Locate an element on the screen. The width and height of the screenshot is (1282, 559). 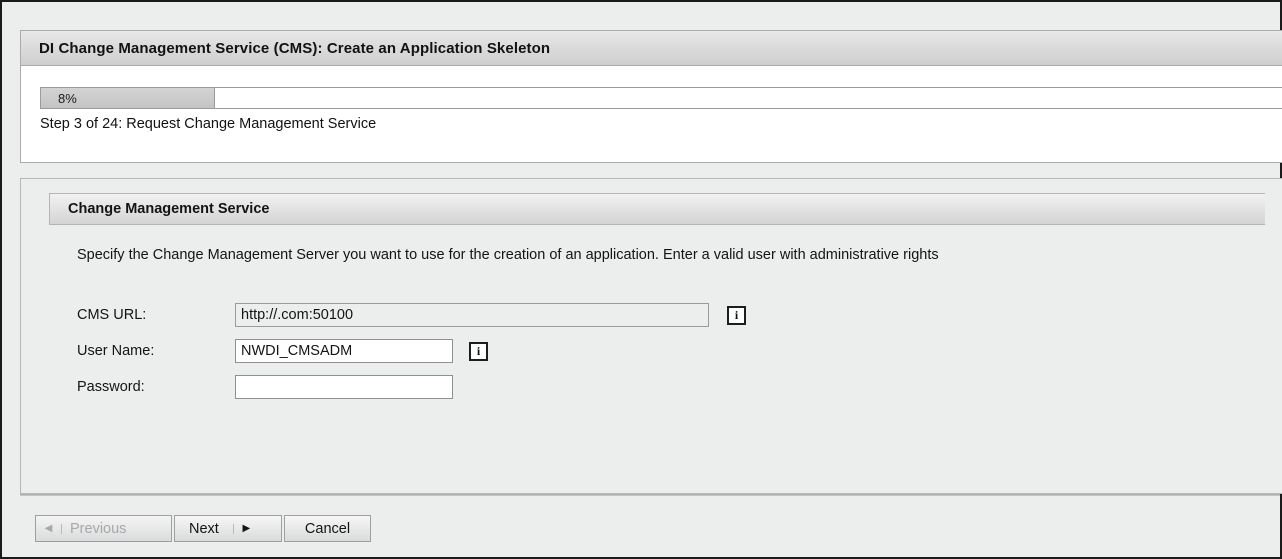
password-input is located at coordinates (344, 387).